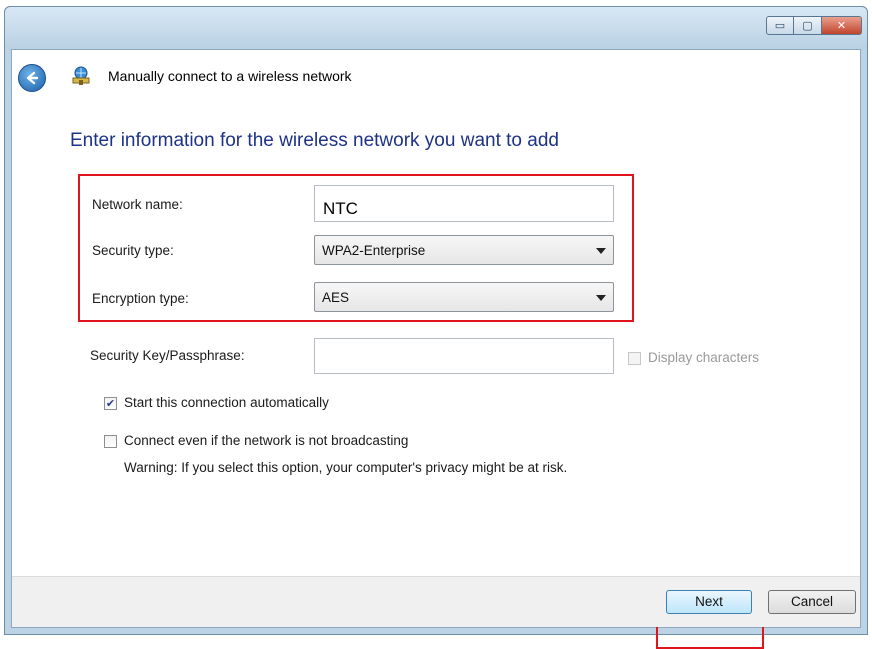 The image size is (872, 649). I want to click on encryption-type-dropdown: AES, so click(464, 297).